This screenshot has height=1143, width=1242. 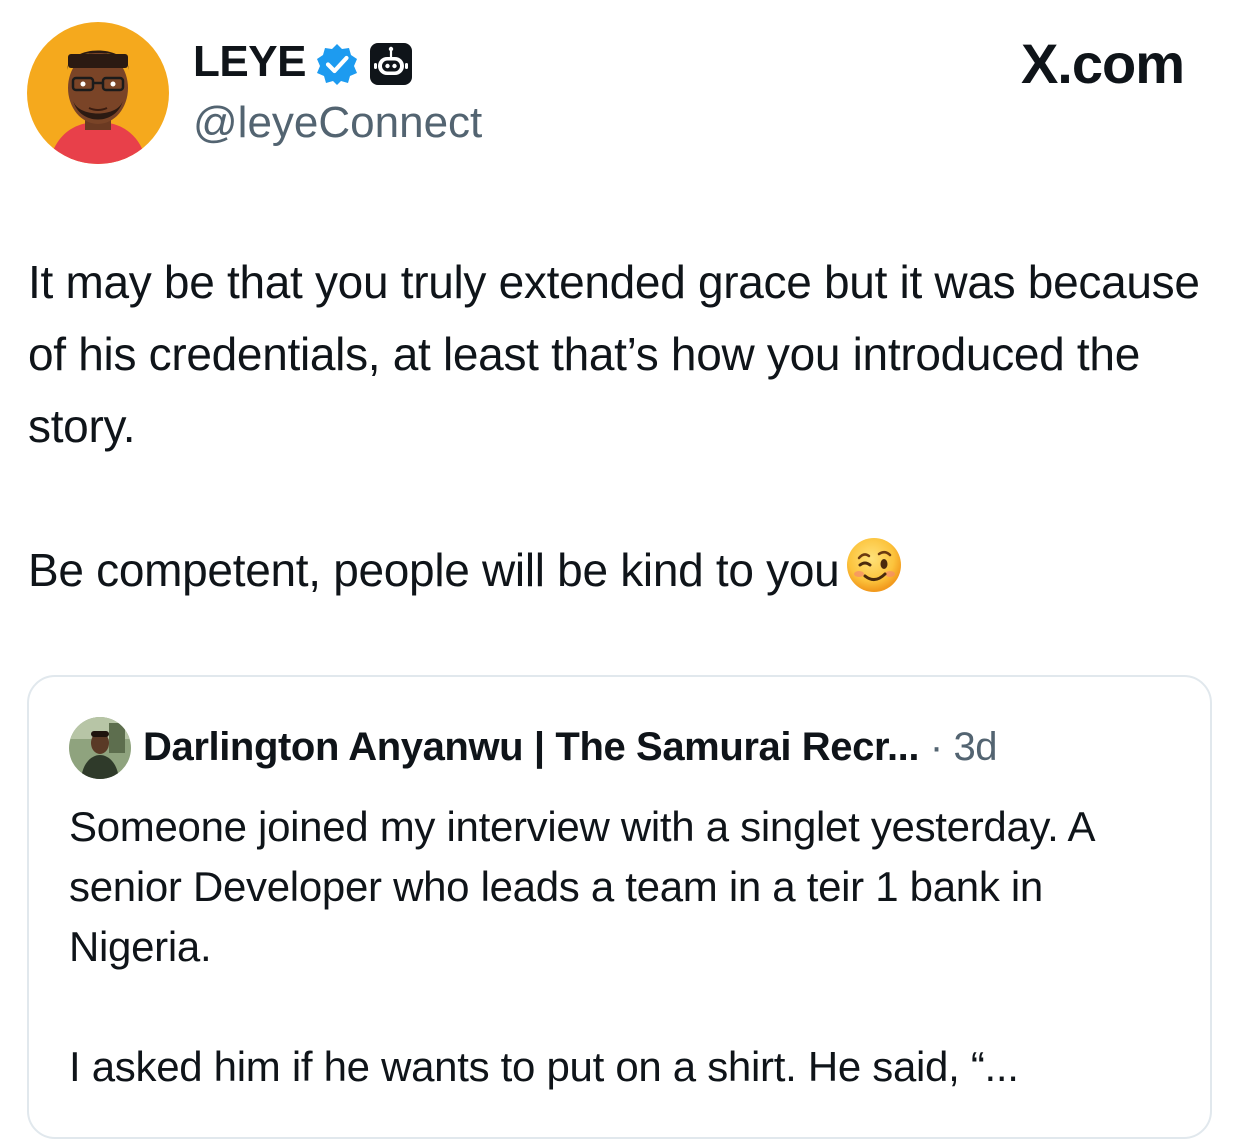 I want to click on verified-badge-icon, so click(x=337, y=64).